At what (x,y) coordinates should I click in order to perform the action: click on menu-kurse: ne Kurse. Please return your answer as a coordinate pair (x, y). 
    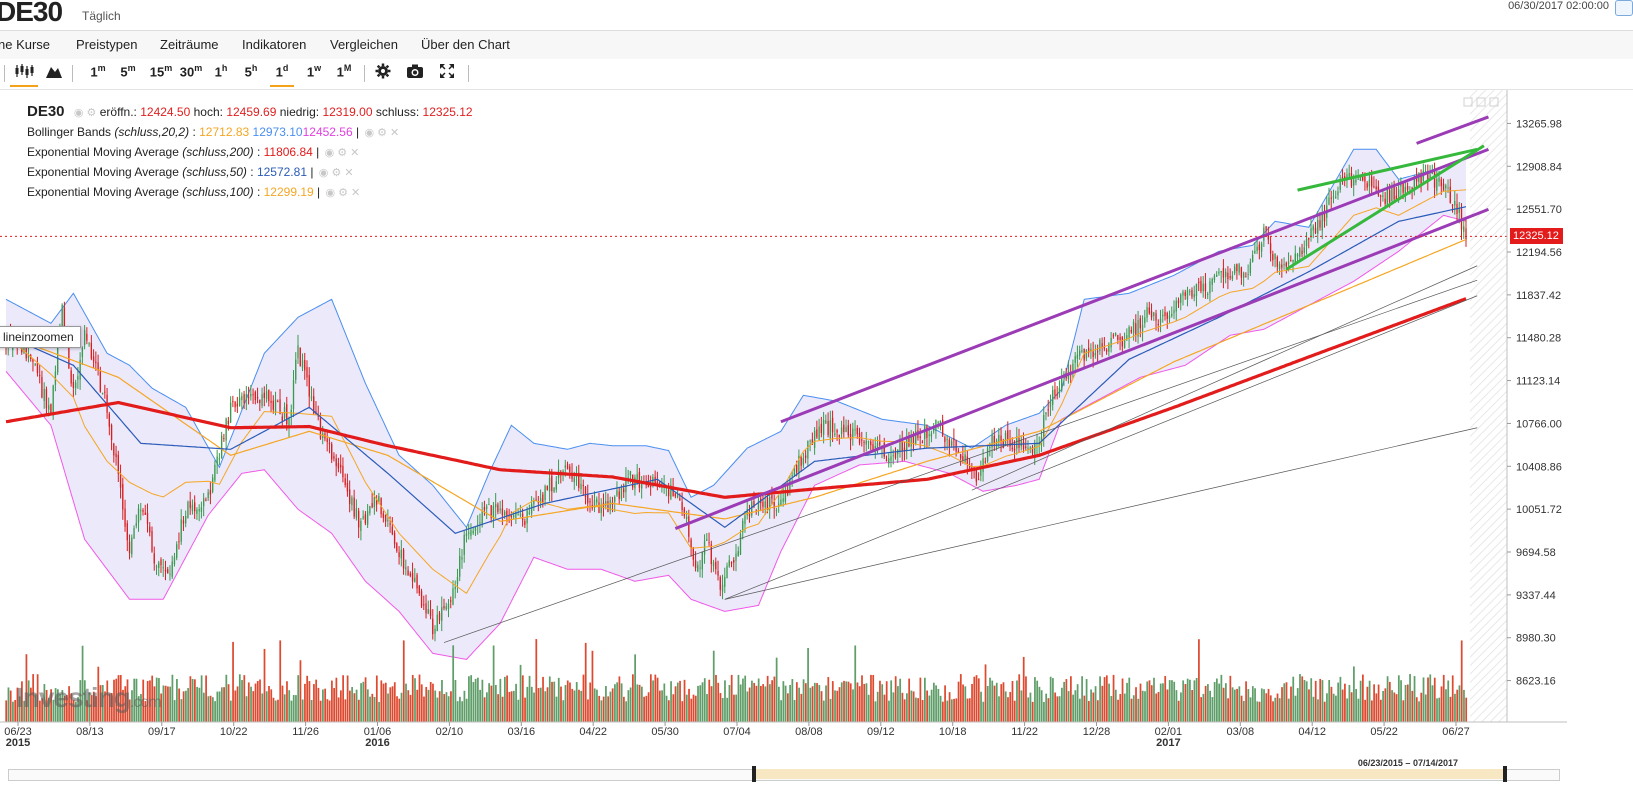
    Looking at the image, I should click on (25, 44).